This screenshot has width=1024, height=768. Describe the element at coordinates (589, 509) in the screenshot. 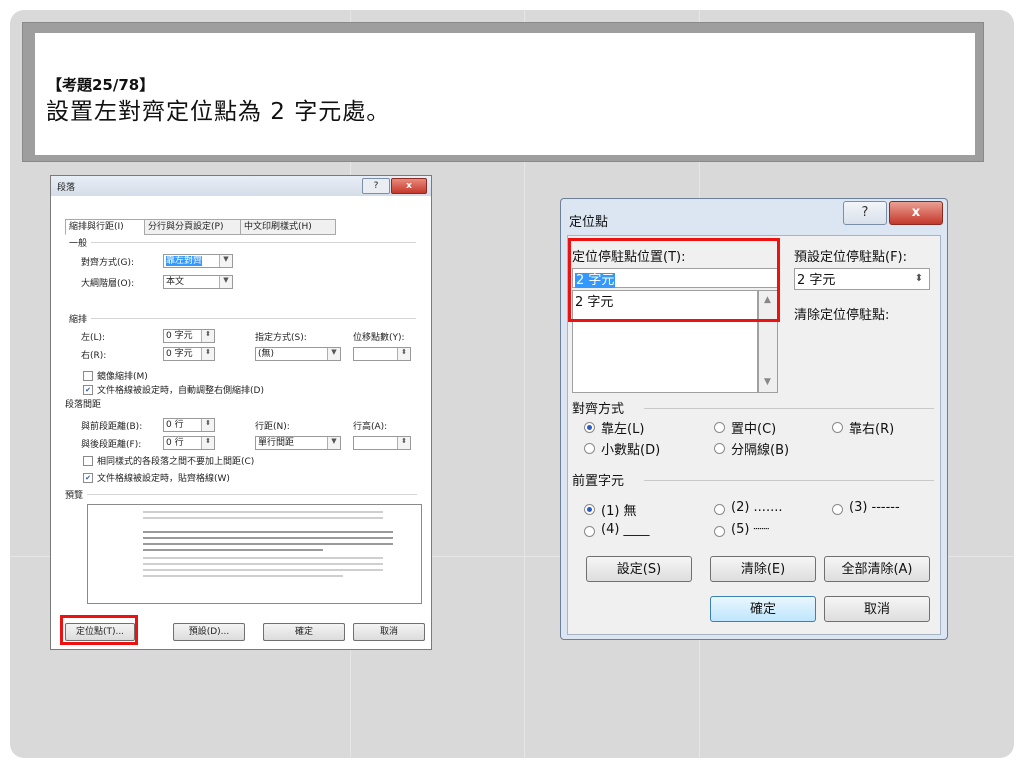

I see `leader-1-radio` at that location.